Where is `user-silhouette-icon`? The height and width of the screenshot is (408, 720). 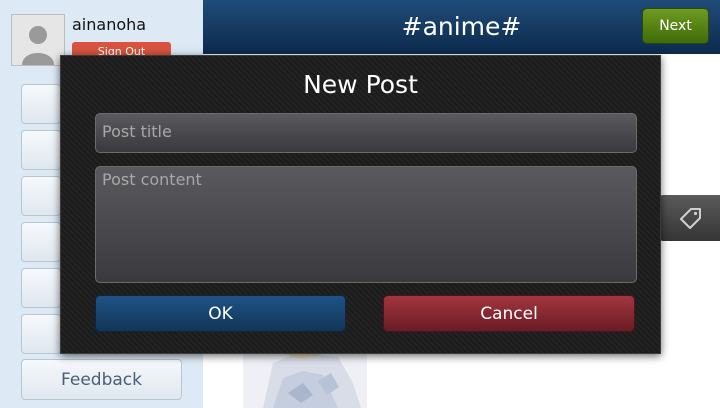
user-silhouette-icon is located at coordinates (38, 40).